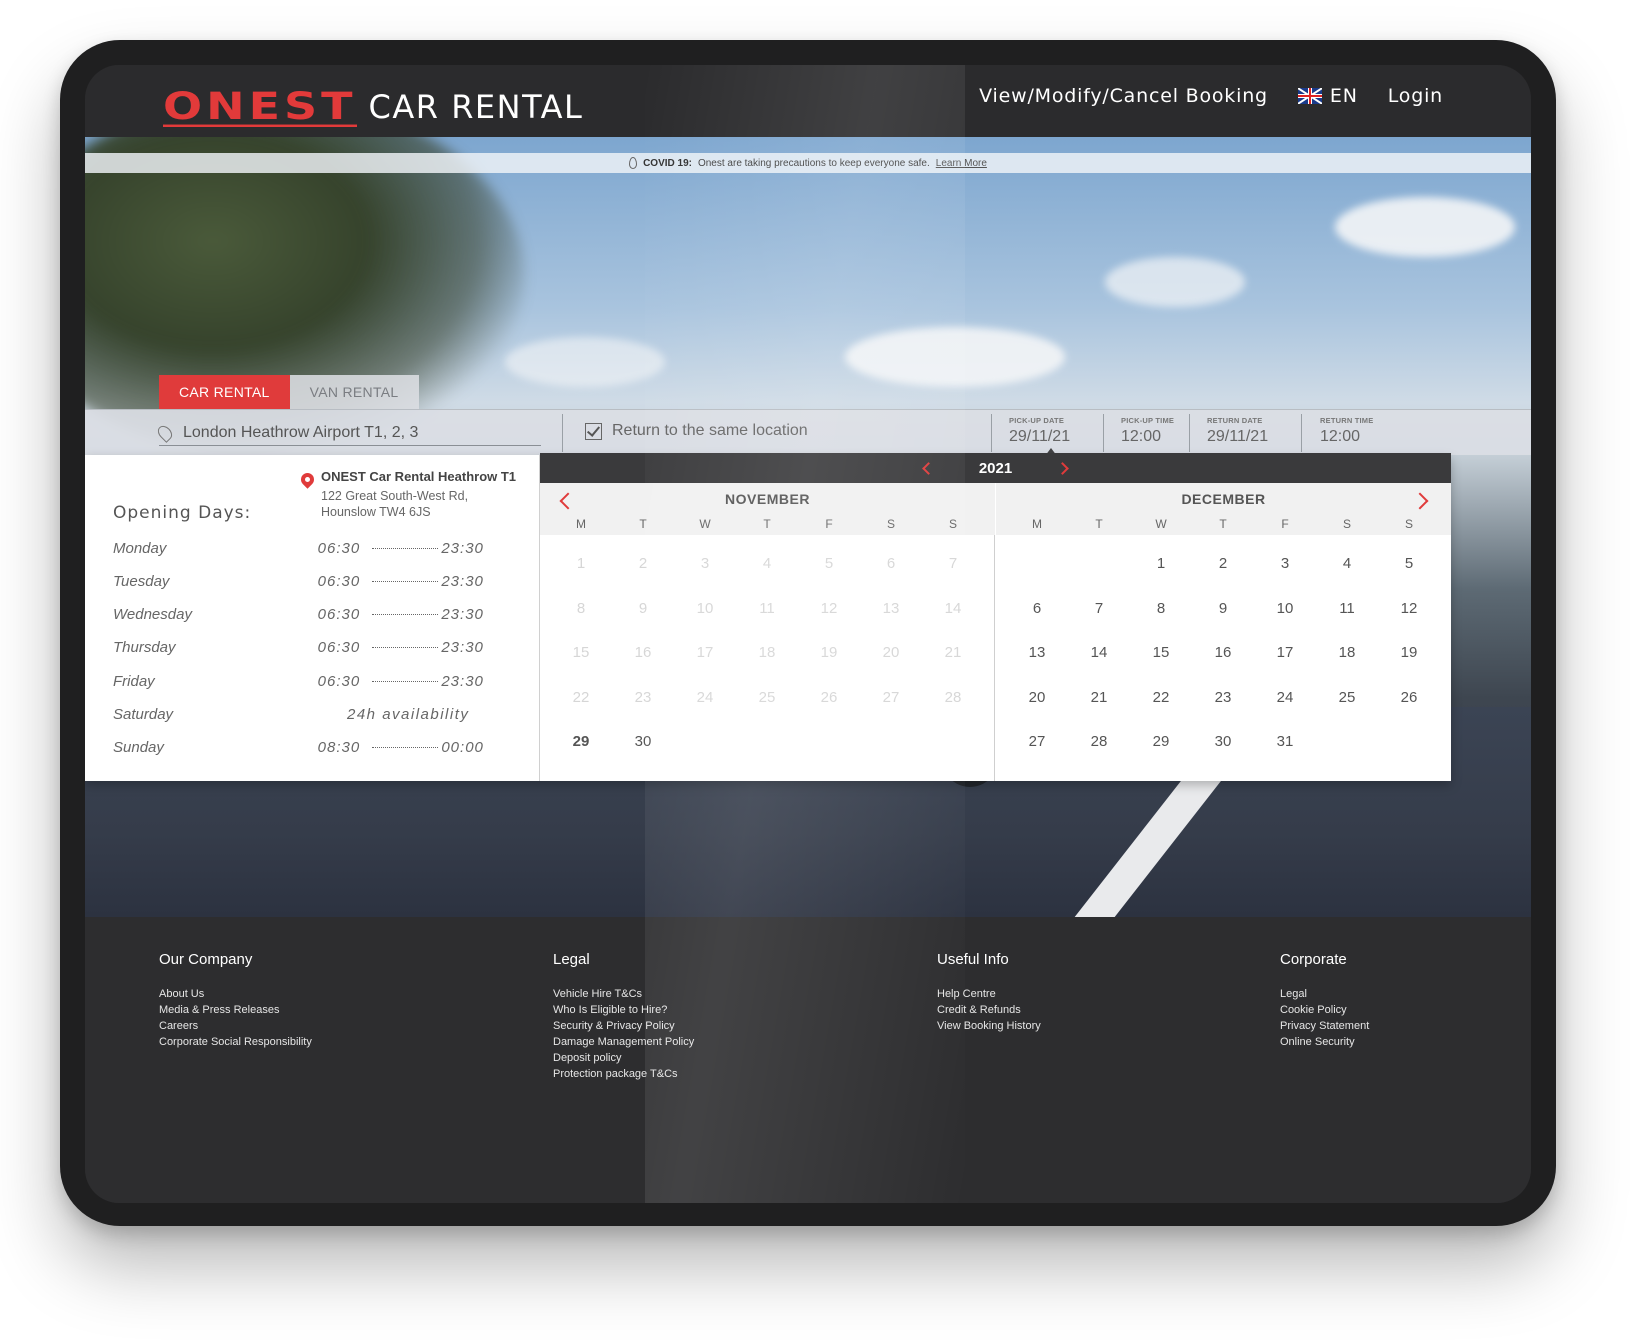  I want to click on close-time: 00:00, so click(462, 748).